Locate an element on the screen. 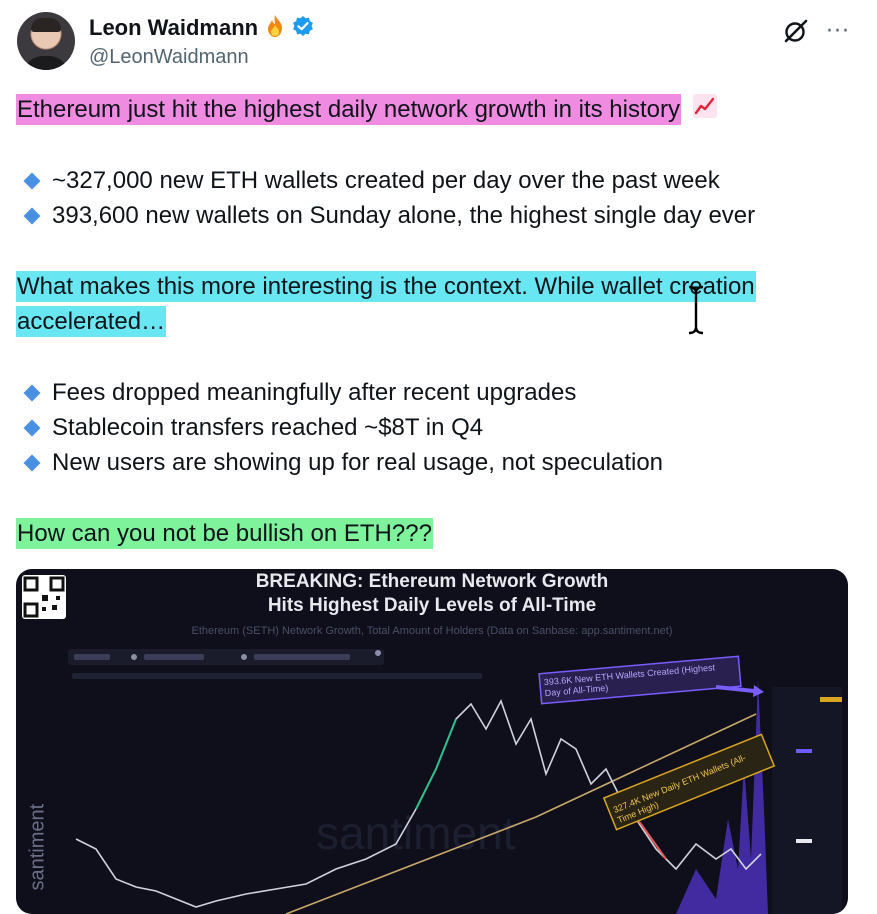  chart-title-line-2: Hits Highest Daily Levels of All-Time is located at coordinates (432, 605).